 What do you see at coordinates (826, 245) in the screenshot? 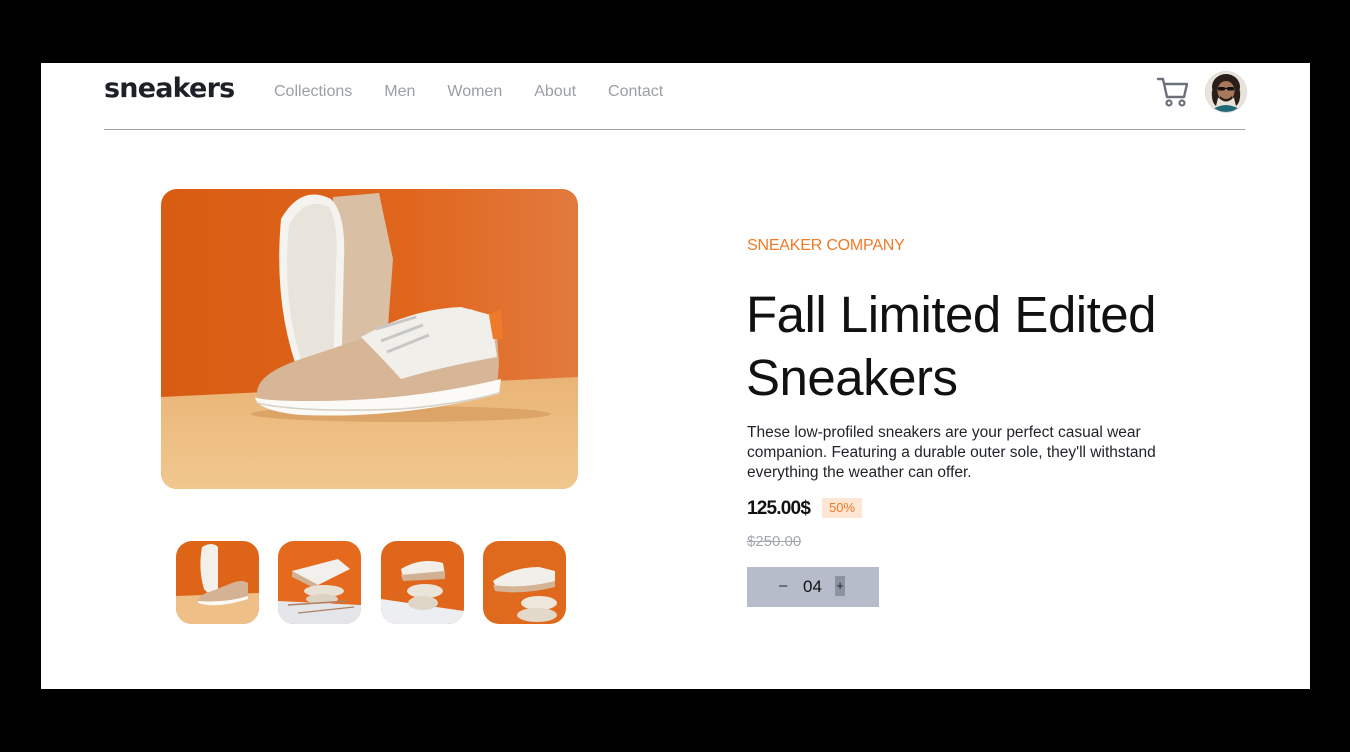
I see `company-name: SNEAKER COMPANY` at bounding box center [826, 245].